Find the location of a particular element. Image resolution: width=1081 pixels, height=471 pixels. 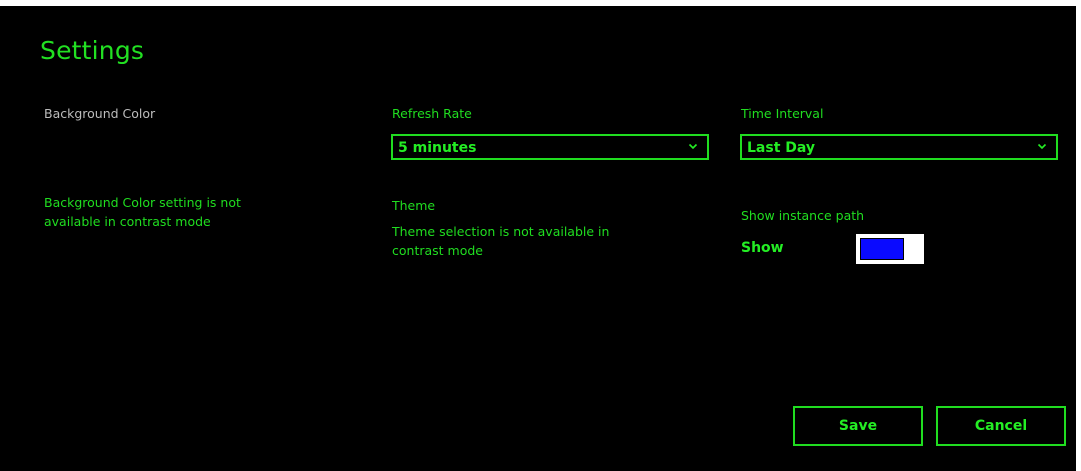

save-button: Save is located at coordinates (858, 426).